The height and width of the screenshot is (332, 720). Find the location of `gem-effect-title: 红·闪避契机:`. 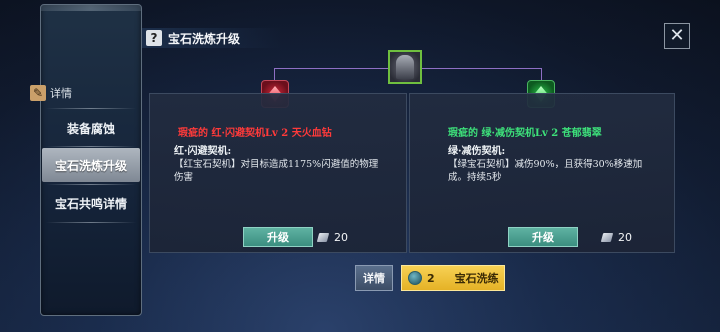

gem-effect-title: 红·闪避契机: is located at coordinates (203, 151).